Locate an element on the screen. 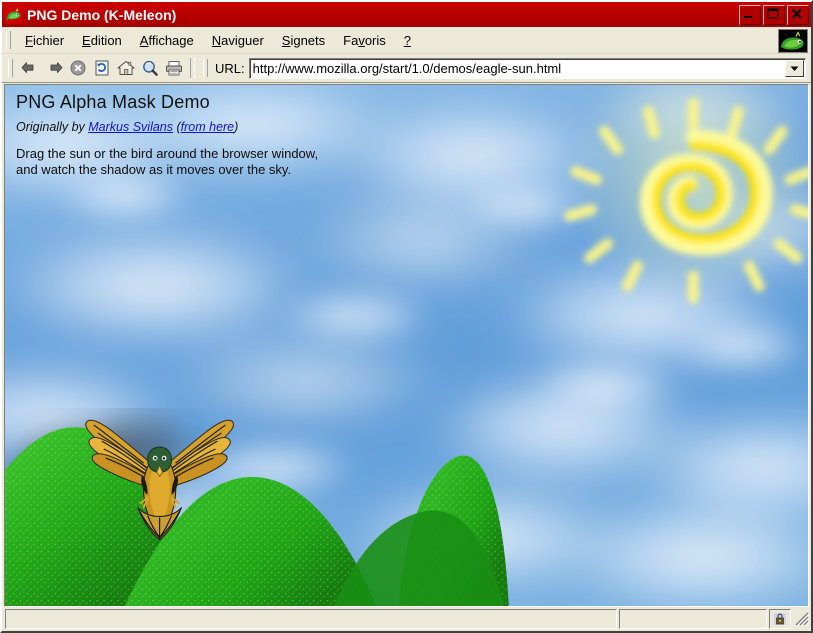  menubar-drag-grip is located at coordinates (8, 40).